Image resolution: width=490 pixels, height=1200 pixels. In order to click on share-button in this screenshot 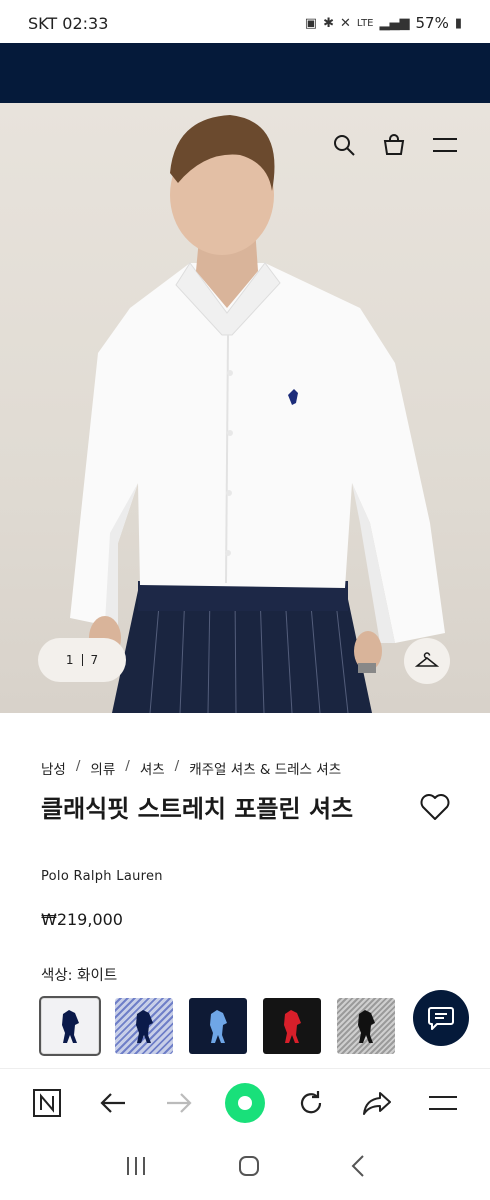, I will do `click(377, 1103)`.